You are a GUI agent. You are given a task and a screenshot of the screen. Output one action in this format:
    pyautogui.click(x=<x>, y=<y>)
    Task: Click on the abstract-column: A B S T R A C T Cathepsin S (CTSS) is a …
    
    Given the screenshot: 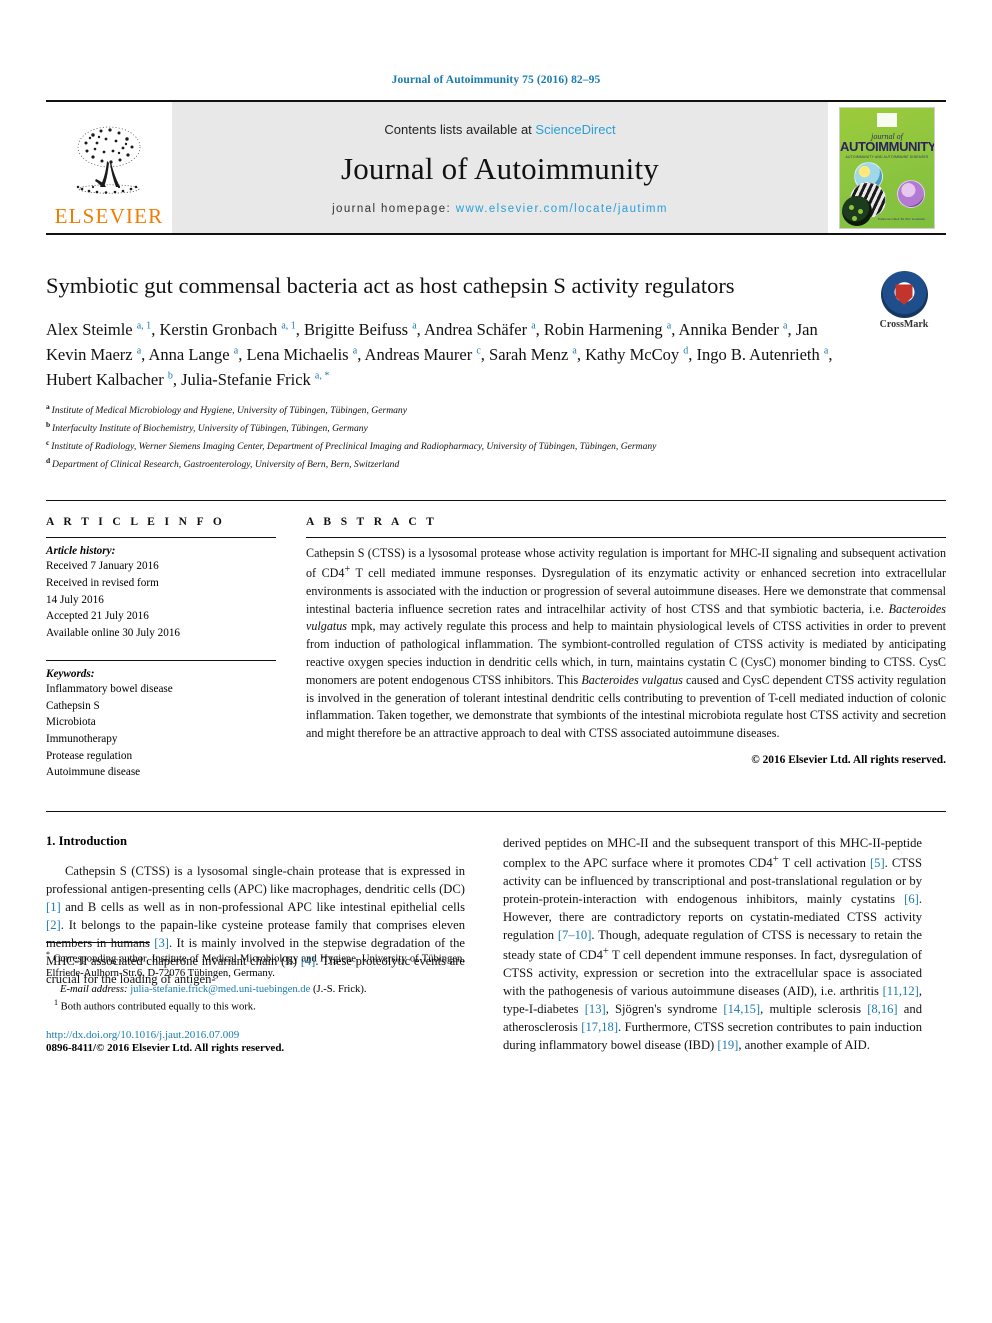 What is the action you would take?
    pyautogui.click(x=626, y=648)
    